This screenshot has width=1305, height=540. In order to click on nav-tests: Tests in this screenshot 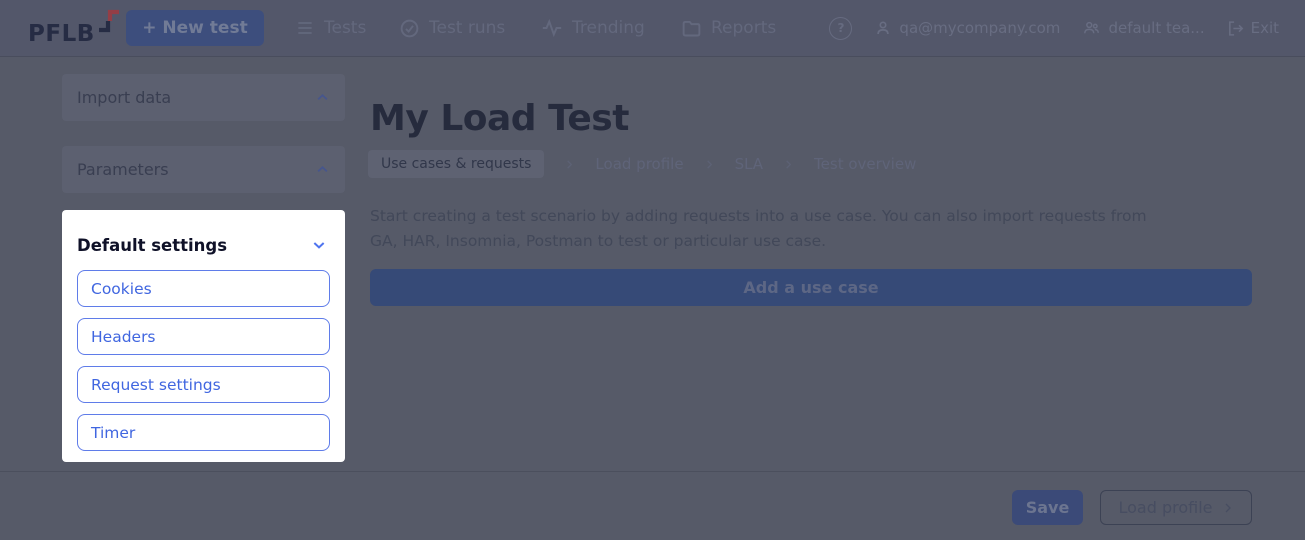, I will do `click(330, 28)`.